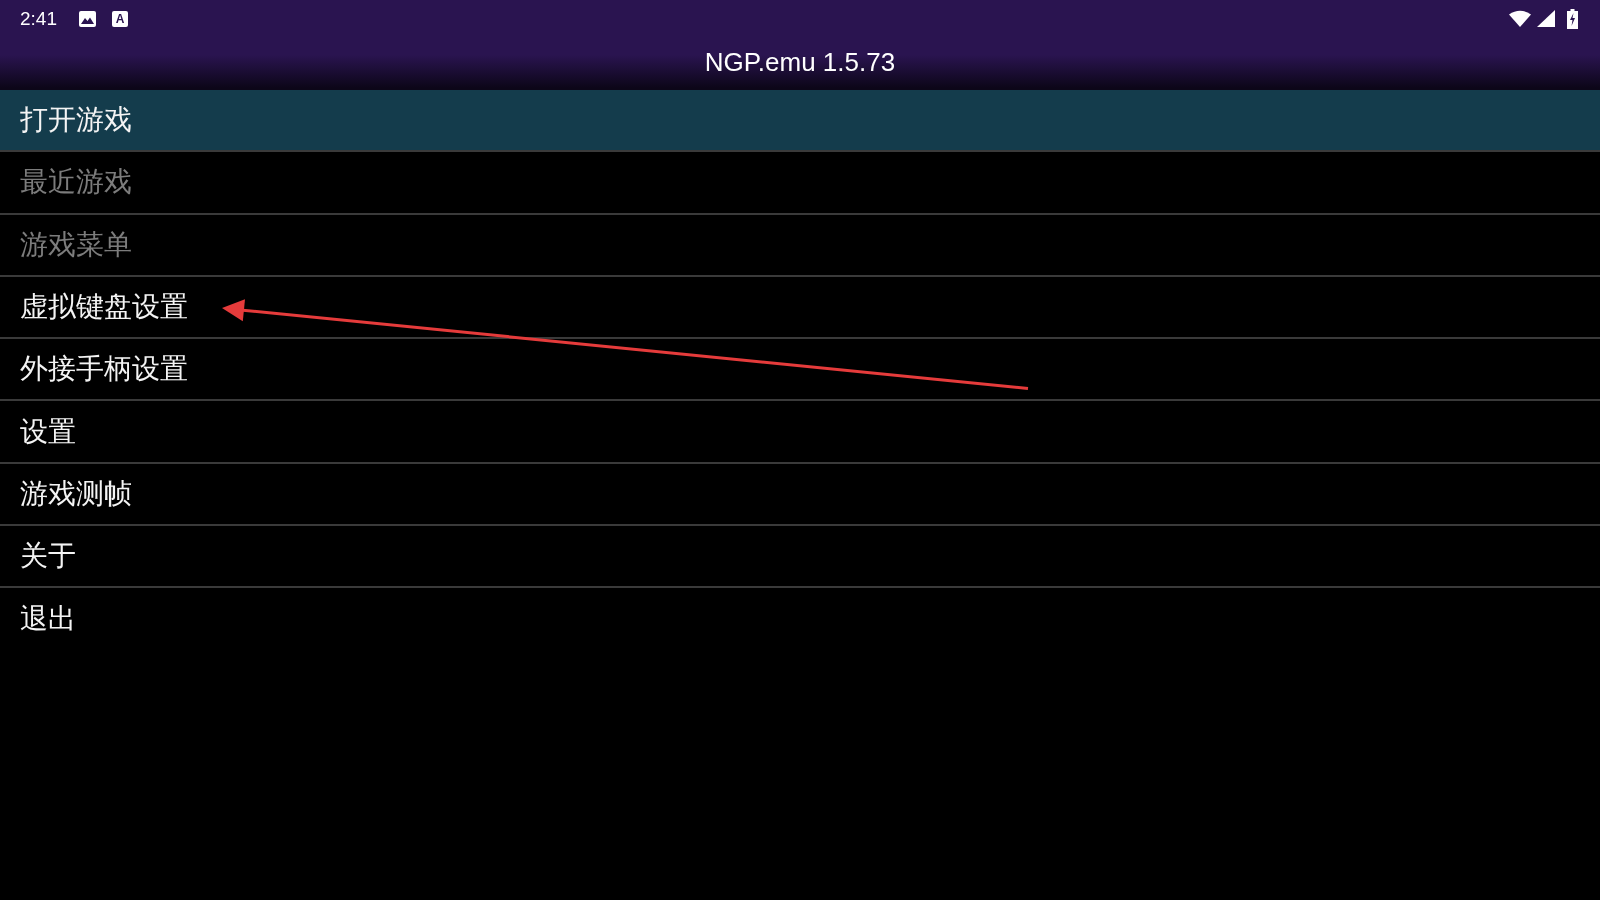 Image resolution: width=1600 pixels, height=900 pixels. What do you see at coordinates (800, 121) in the screenshot?
I see `menu-item: 打开游戏` at bounding box center [800, 121].